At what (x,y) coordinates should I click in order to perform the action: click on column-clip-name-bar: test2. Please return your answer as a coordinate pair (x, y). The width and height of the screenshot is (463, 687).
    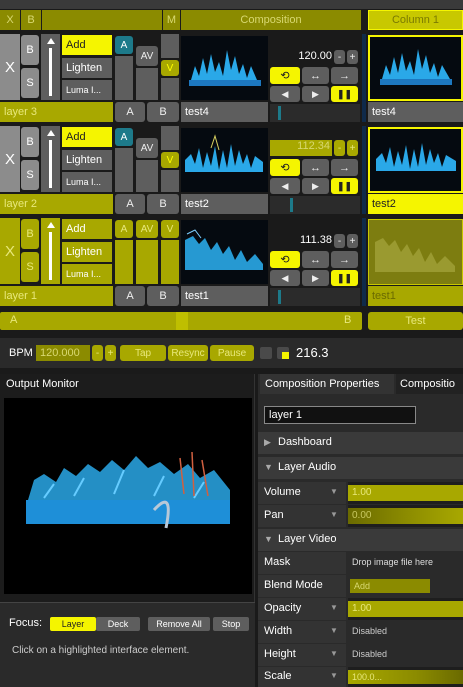
    Looking at the image, I should click on (415, 204).